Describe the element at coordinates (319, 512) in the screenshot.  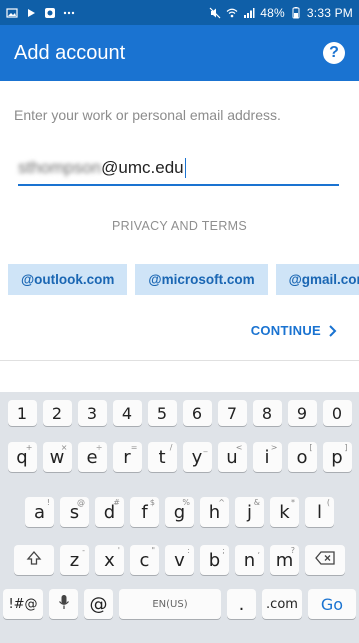
I see `key-l: l(` at that location.